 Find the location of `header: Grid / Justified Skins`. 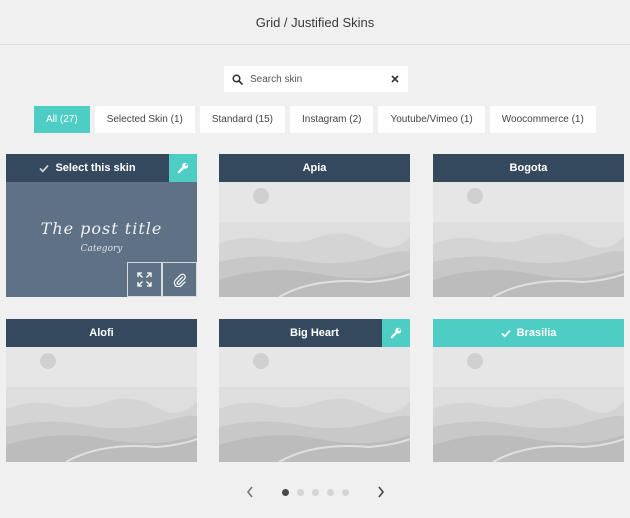

header: Grid / Justified Skins is located at coordinates (315, 22).